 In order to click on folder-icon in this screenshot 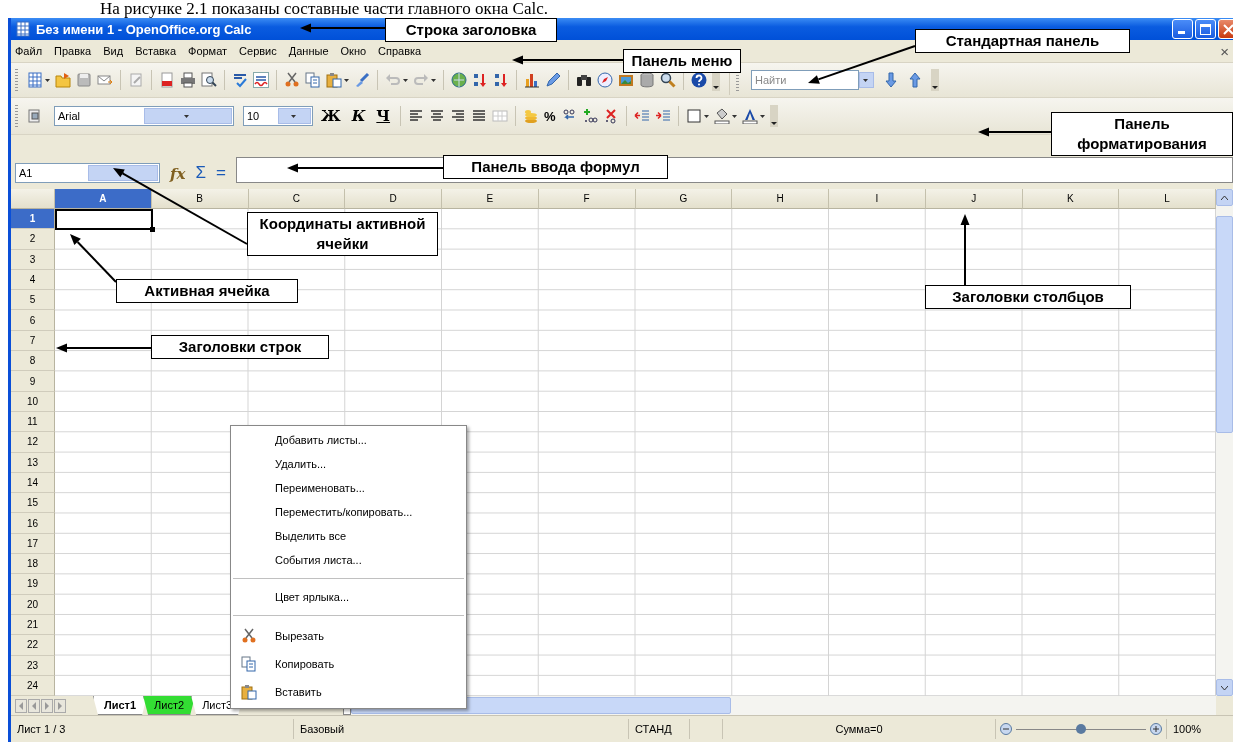, I will do `click(63, 80)`.